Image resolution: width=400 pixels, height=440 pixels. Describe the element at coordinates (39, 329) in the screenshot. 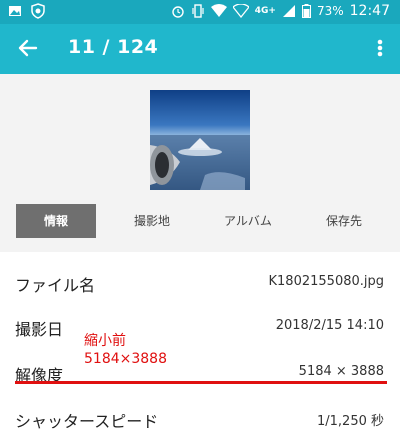

I see `date-label: 撮影日` at that location.